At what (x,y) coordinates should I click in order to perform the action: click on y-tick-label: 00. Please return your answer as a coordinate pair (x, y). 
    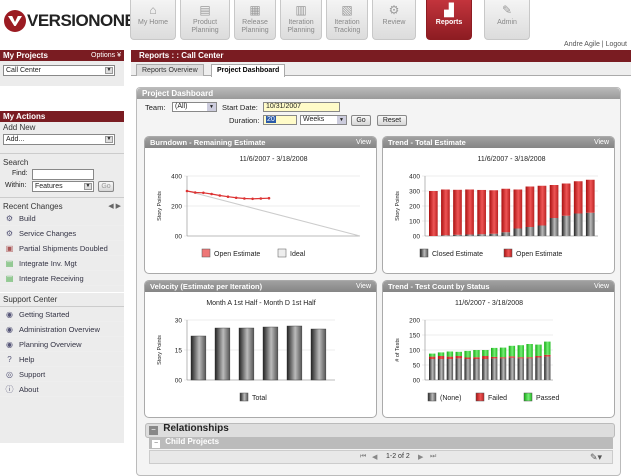
    Looking at the image, I should click on (417, 237).